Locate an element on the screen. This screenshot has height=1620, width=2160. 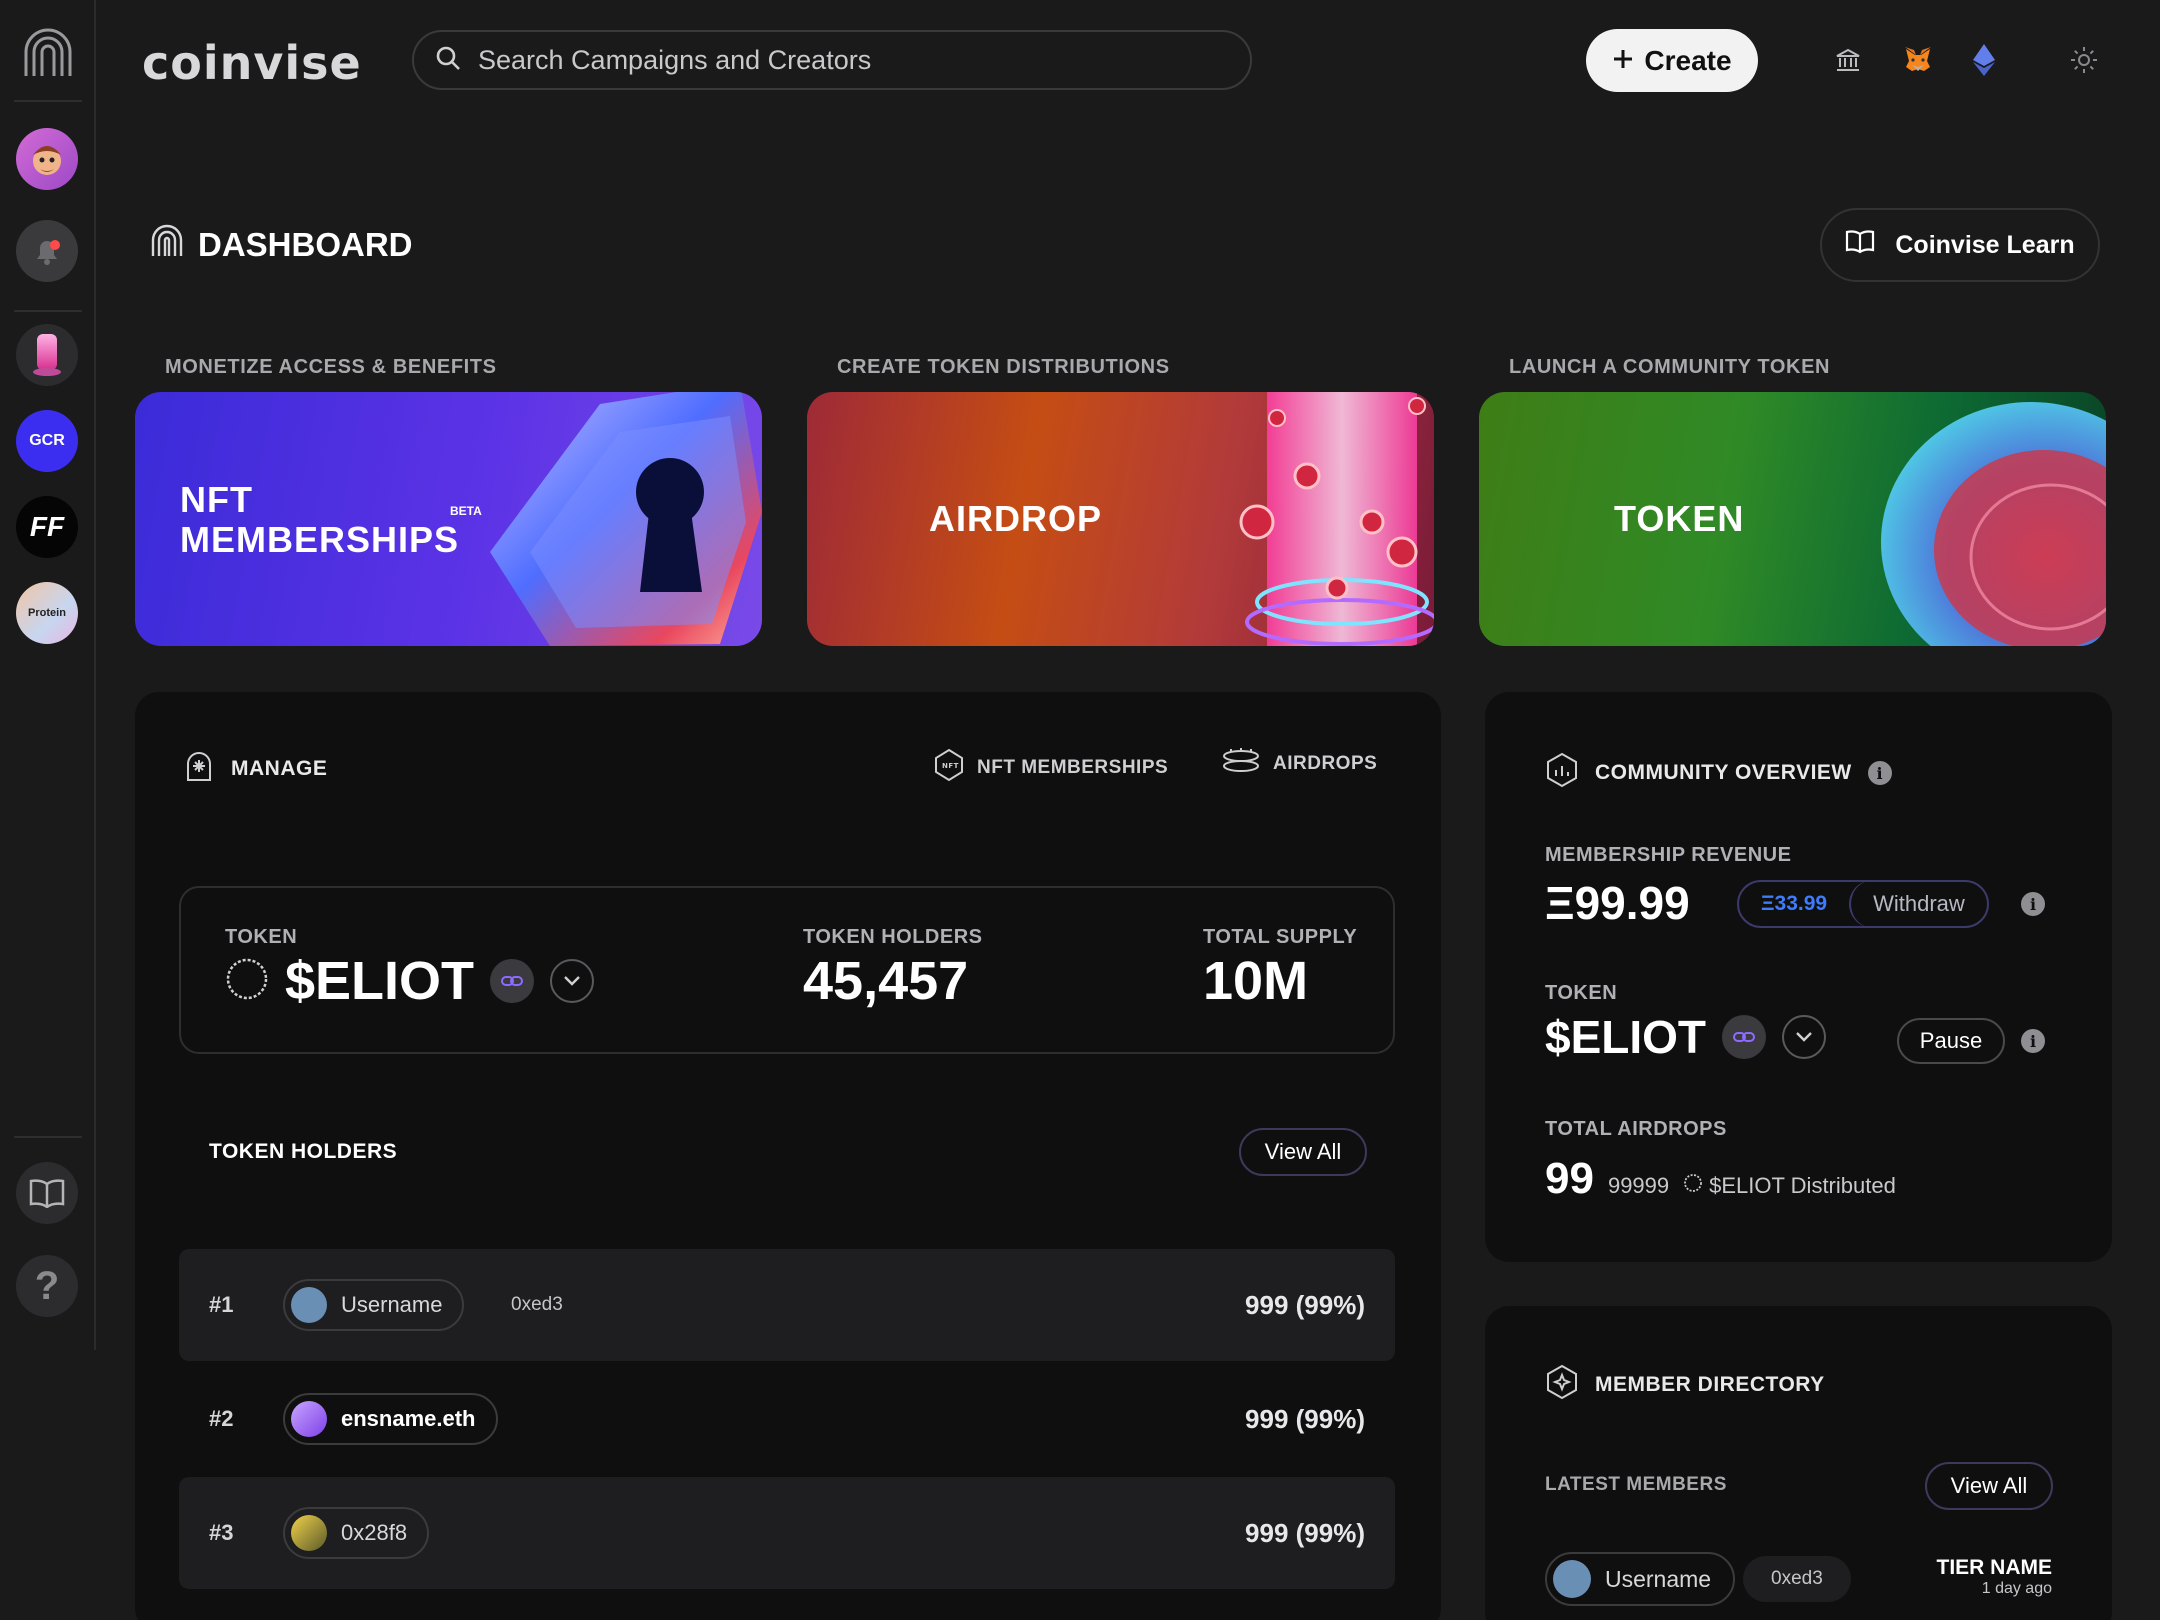
token-symbol: $ELIOT is located at coordinates (380, 981).